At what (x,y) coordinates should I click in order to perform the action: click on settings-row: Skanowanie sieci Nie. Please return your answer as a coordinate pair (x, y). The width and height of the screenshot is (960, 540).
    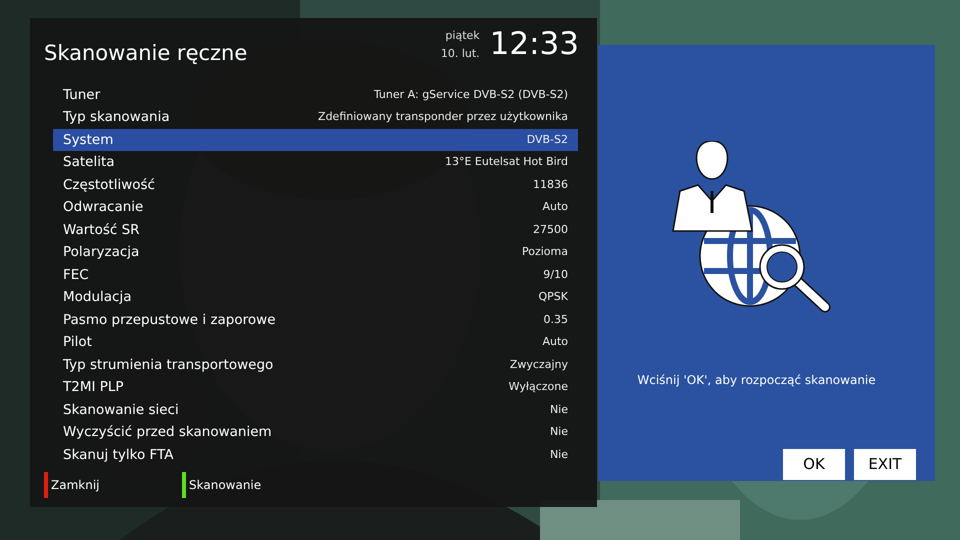
    Looking at the image, I should click on (315, 409).